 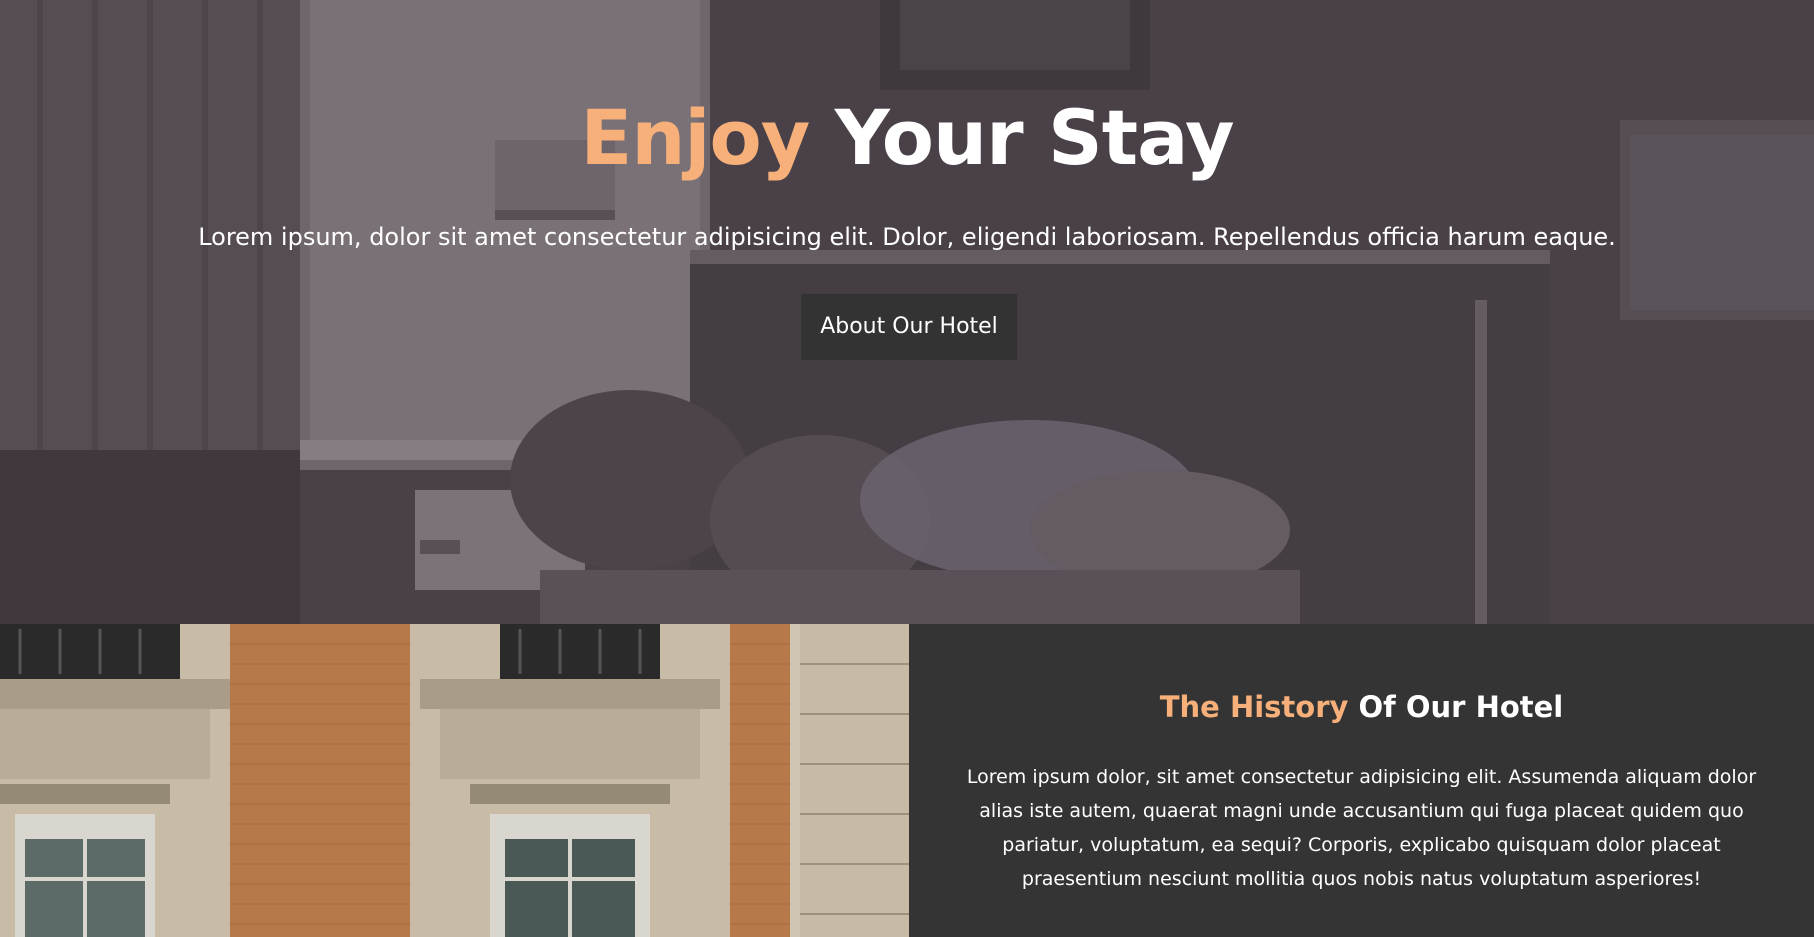 I want to click on history-title-rest: Of Our Hotel, so click(x=1461, y=707).